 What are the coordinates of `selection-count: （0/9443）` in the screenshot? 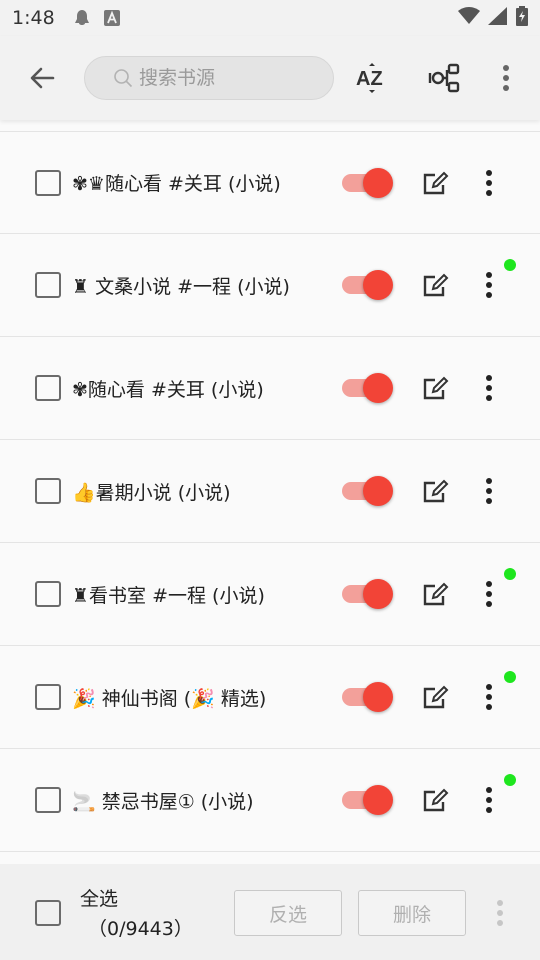 It's located at (140, 929).